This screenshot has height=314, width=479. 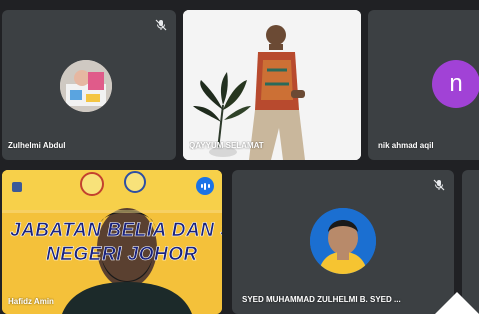 What do you see at coordinates (457, 303) in the screenshot?
I see `scroll-corner-indicator` at bounding box center [457, 303].